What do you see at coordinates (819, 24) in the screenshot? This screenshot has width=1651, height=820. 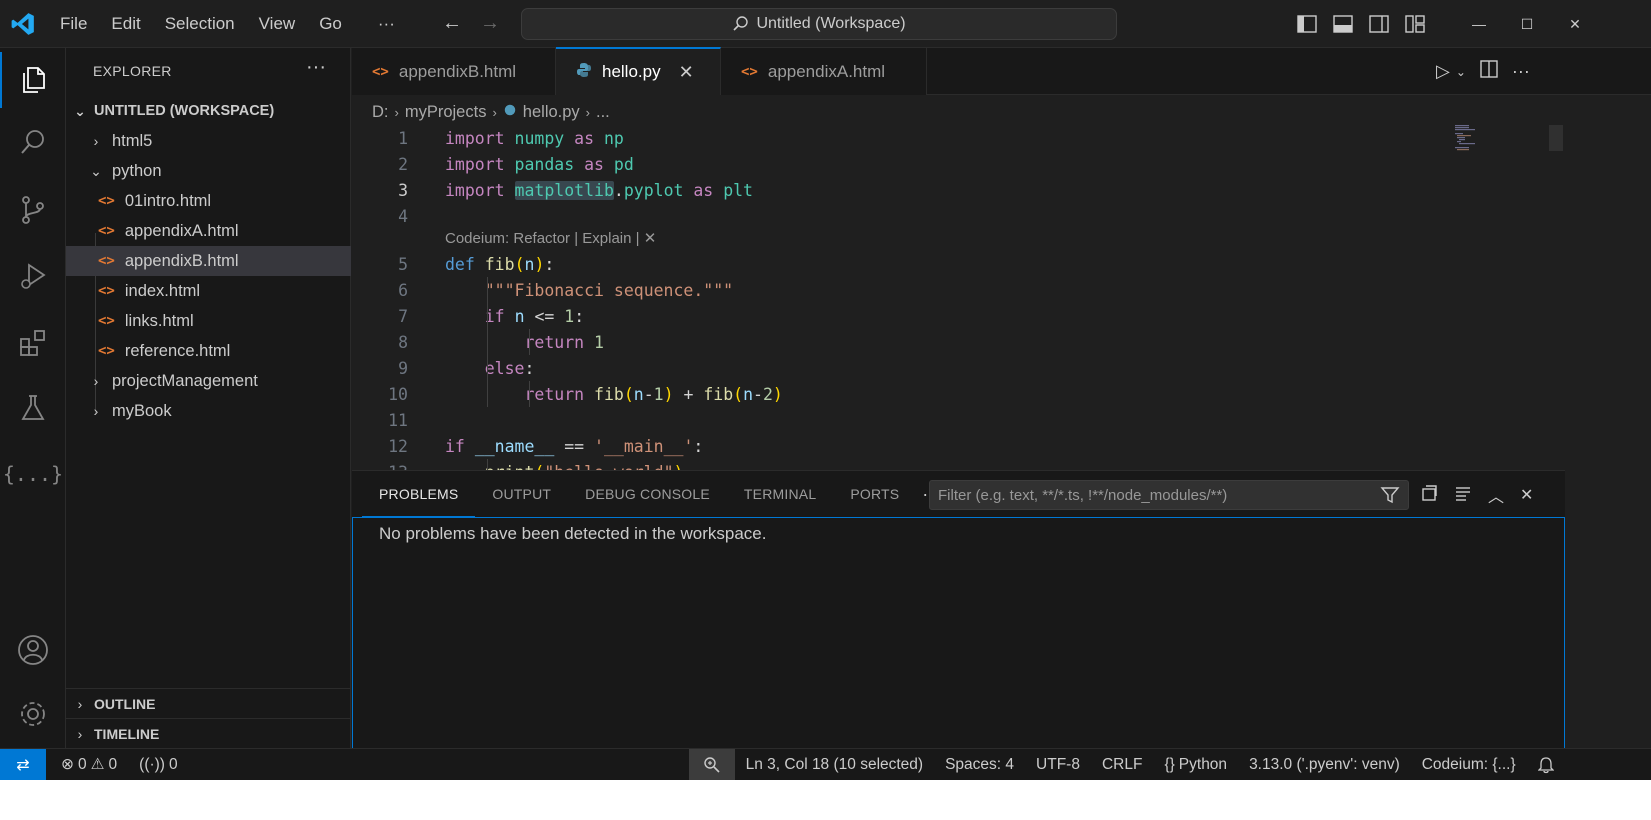 I see `command-center: Untitled (Workspace)` at bounding box center [819, 24].